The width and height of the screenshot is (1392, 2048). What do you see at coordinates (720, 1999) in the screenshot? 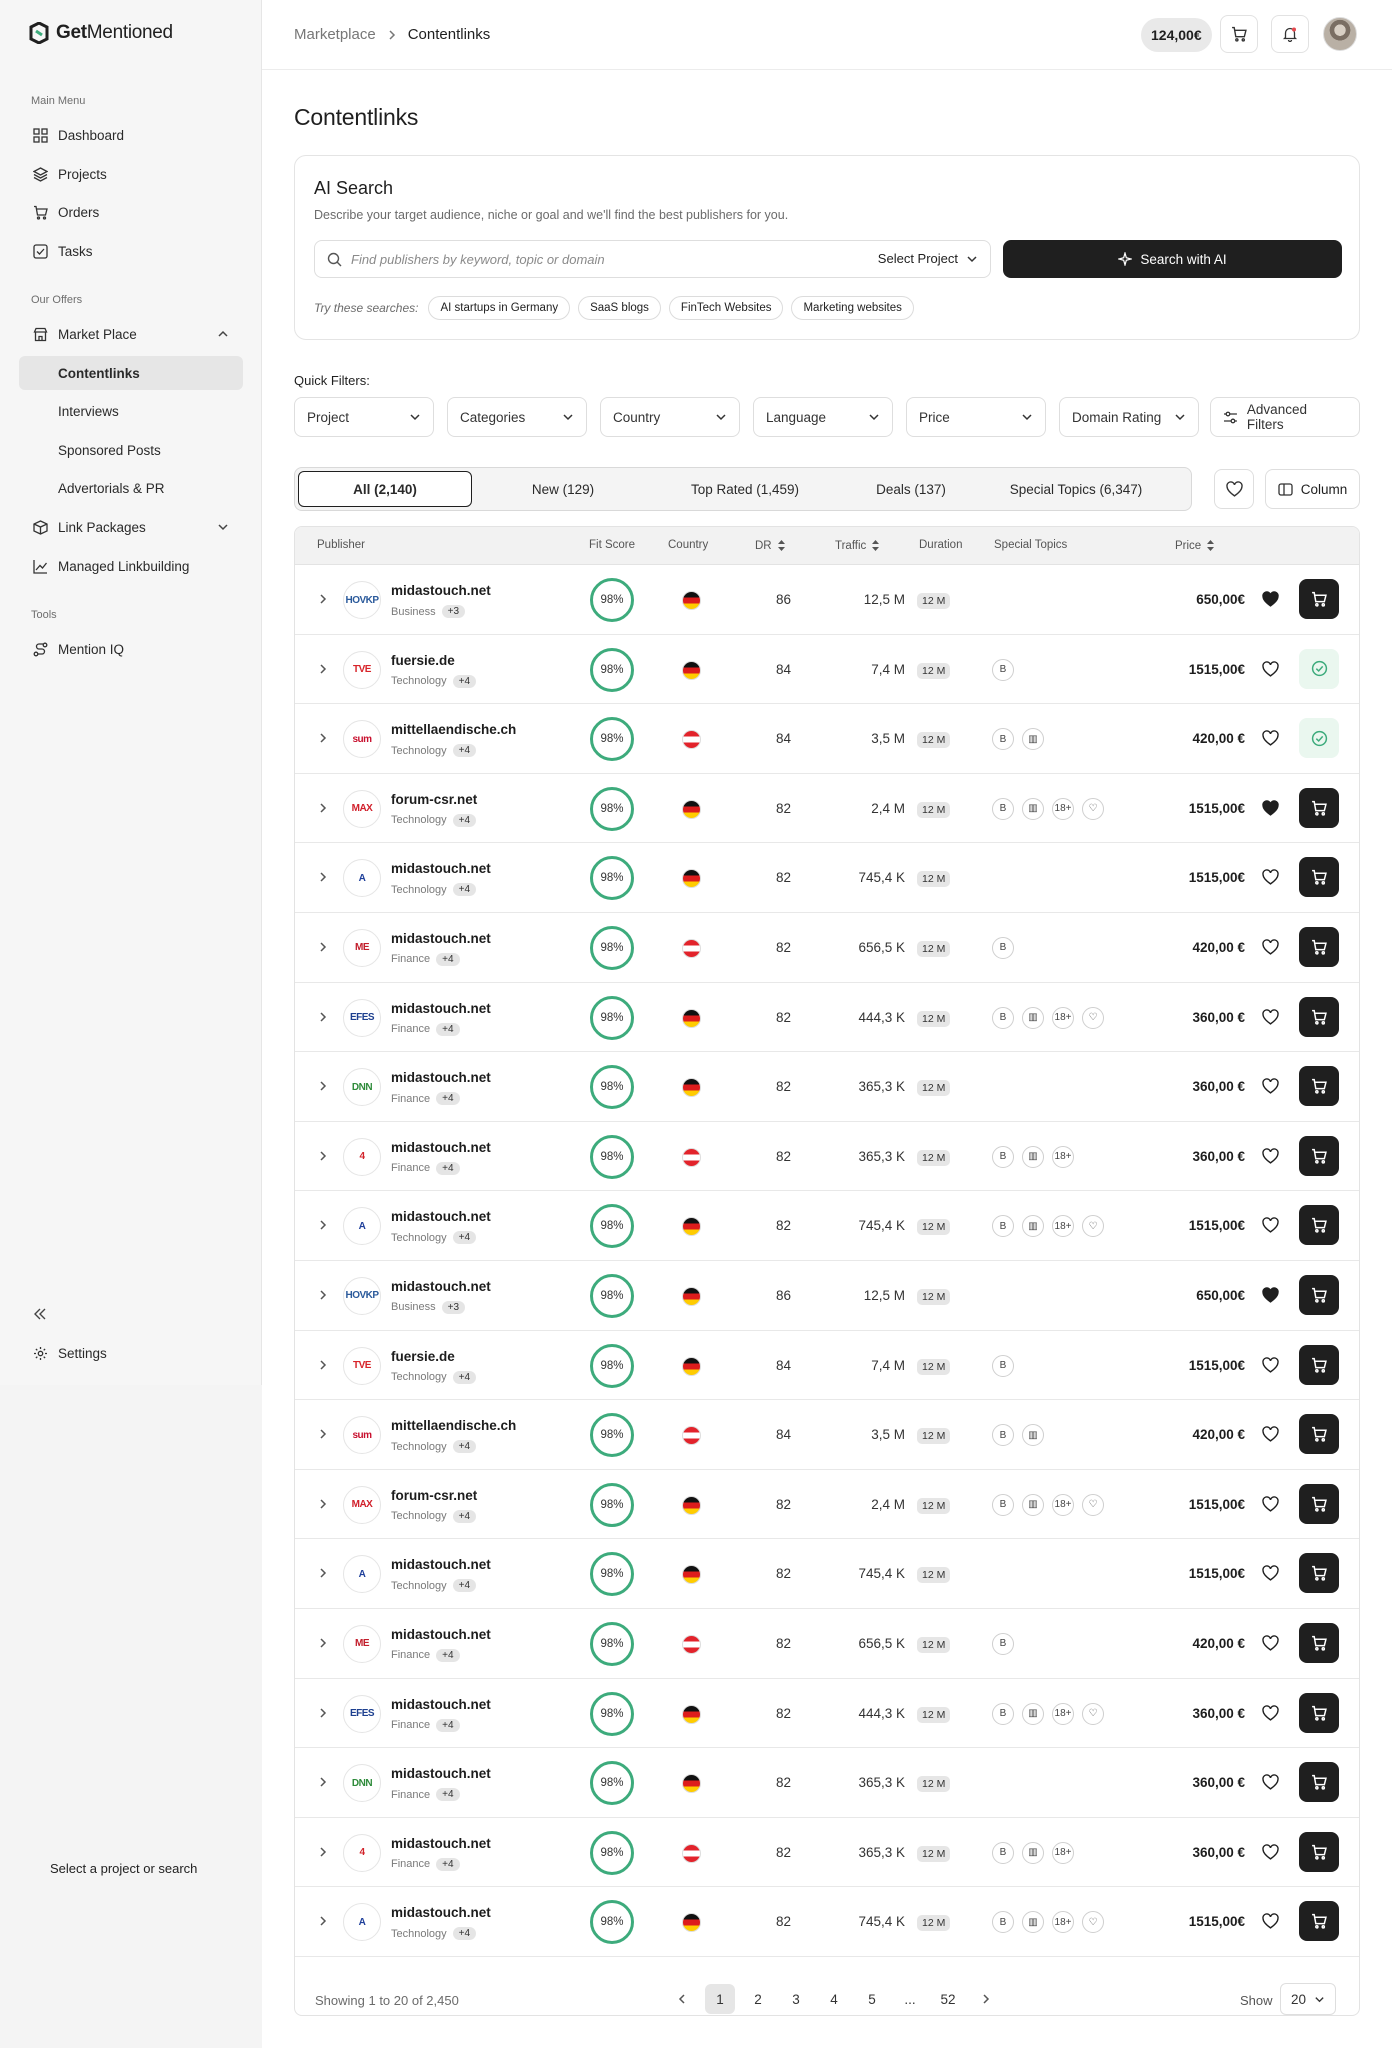
I see `page-button: 1` at bounding box center [720, 1999].